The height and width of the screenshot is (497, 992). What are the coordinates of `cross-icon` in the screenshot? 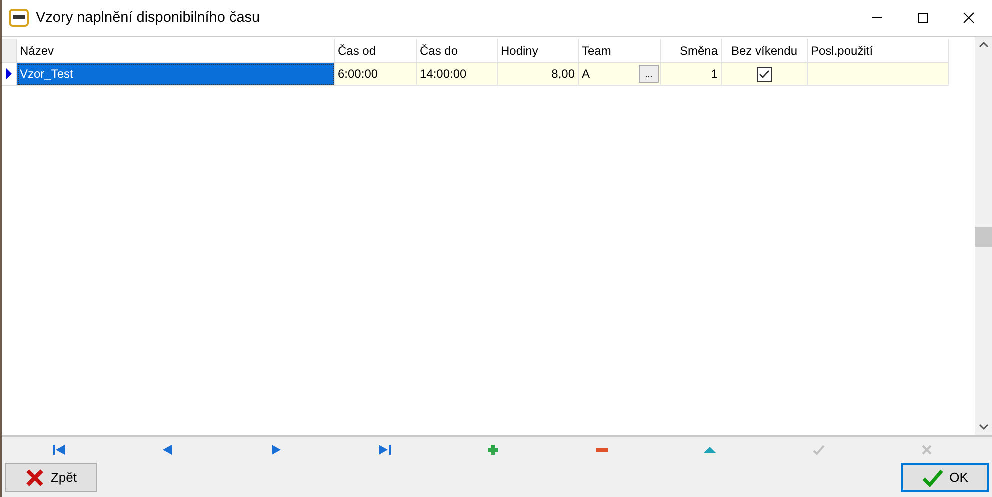 It's located at (34, 477).